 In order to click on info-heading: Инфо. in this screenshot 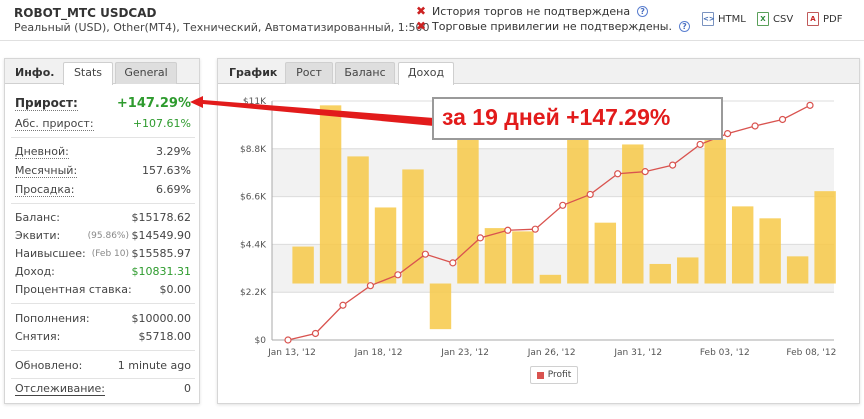, I will do `click(35, 72)`.